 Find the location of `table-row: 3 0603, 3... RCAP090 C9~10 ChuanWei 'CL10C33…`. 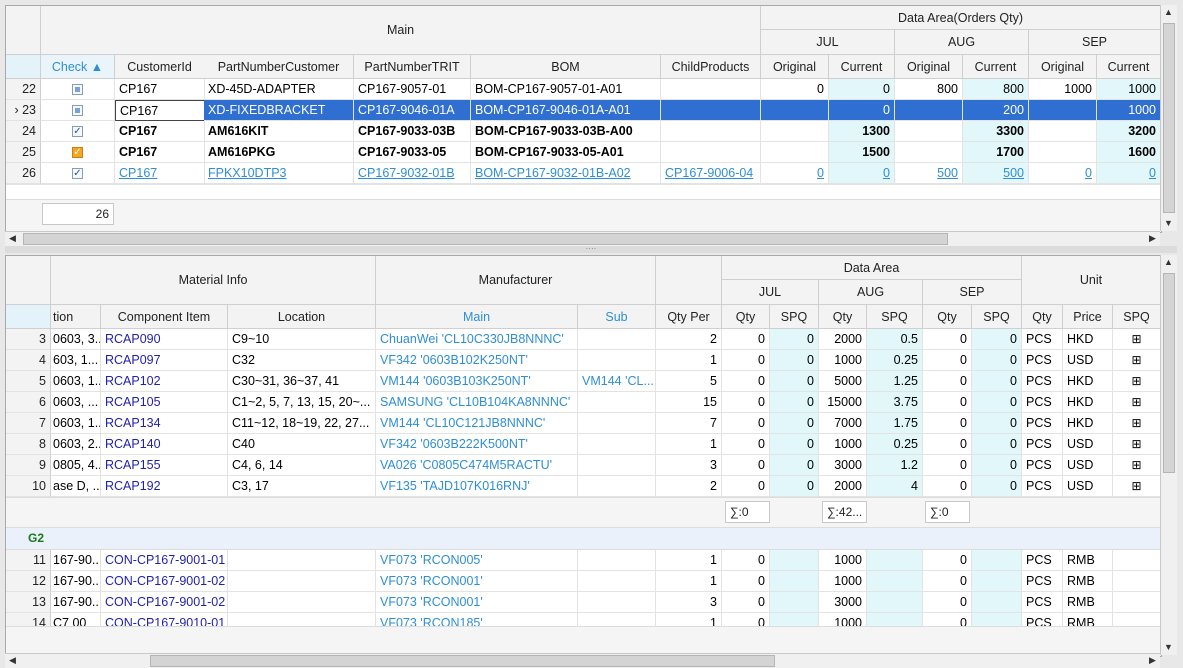

table-row: 3 0603, 3... RCAP090 C9~10 ChuanWei 'CL10C33… is located at coordinates (583, 339).